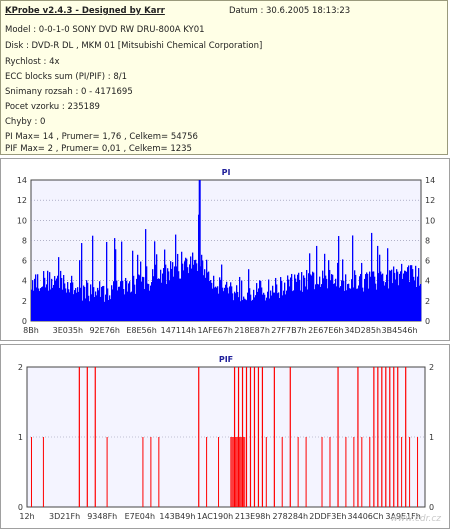 The height and width of the screenshot is (529, 450). What do you see at coordinates (290, 516) in the screenshot?
I see `pif-xtick-label: 278284h` at bounding box center [290, 516].